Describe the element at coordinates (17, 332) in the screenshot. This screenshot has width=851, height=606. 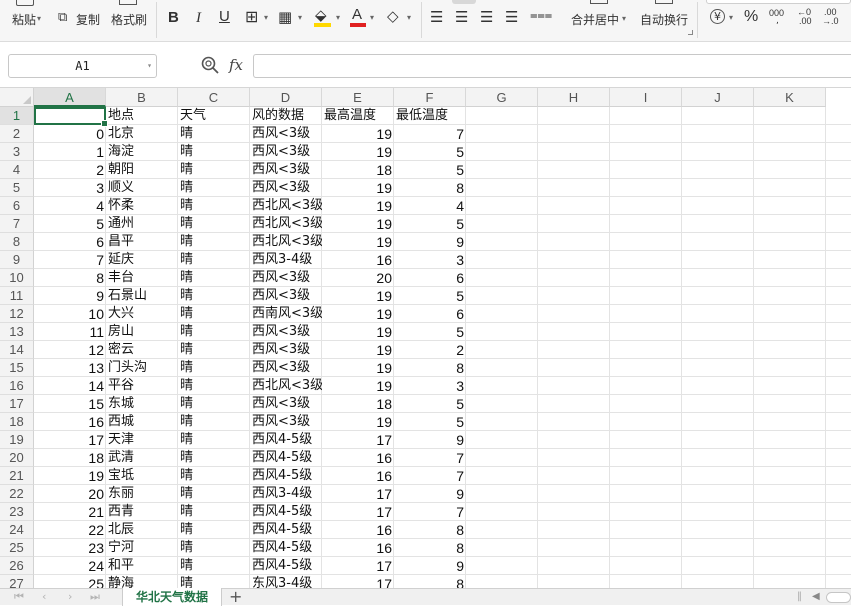
I see `row-header: 13` at that location.